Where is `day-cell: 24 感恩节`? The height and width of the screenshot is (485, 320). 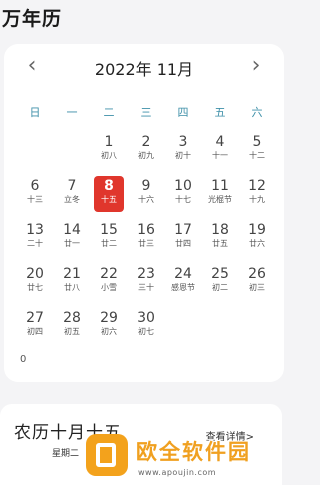 day-cell: 24 感恩节 is located at coordinates (183, 282).